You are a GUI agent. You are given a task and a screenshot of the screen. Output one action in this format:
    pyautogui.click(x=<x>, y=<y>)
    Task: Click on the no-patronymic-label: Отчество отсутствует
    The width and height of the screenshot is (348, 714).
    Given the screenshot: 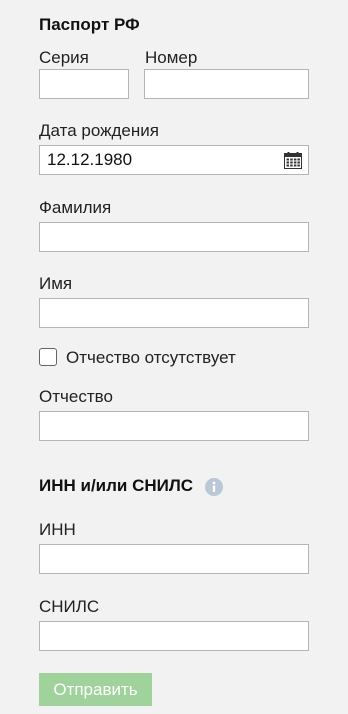 What is the action you would take?
    pyautogui.click(x=151, y=358)
    